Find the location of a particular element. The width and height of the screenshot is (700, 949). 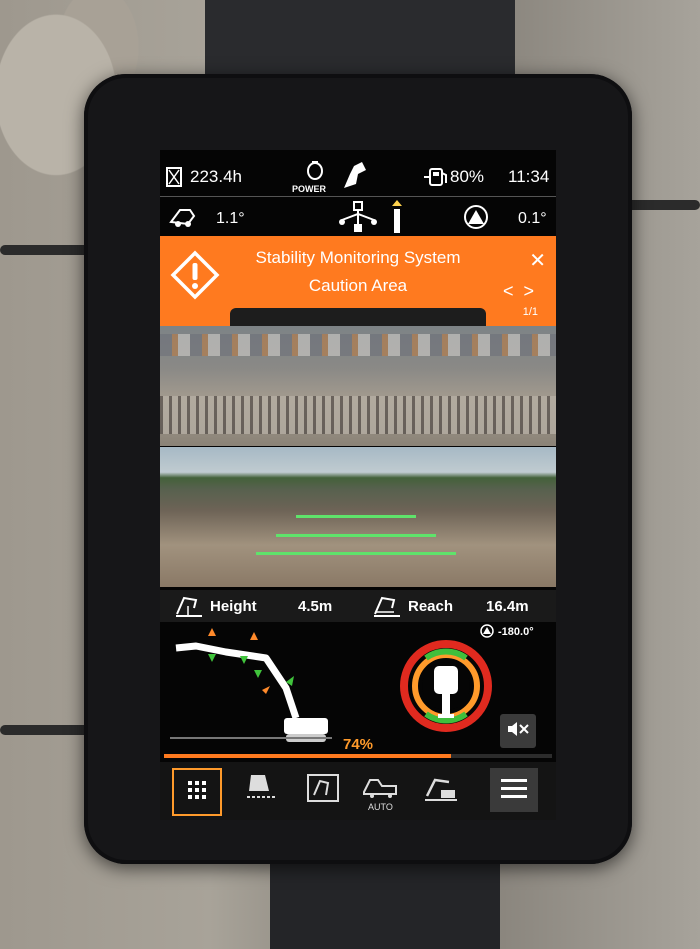

bucket-icon is located at coordinates (261, 790).